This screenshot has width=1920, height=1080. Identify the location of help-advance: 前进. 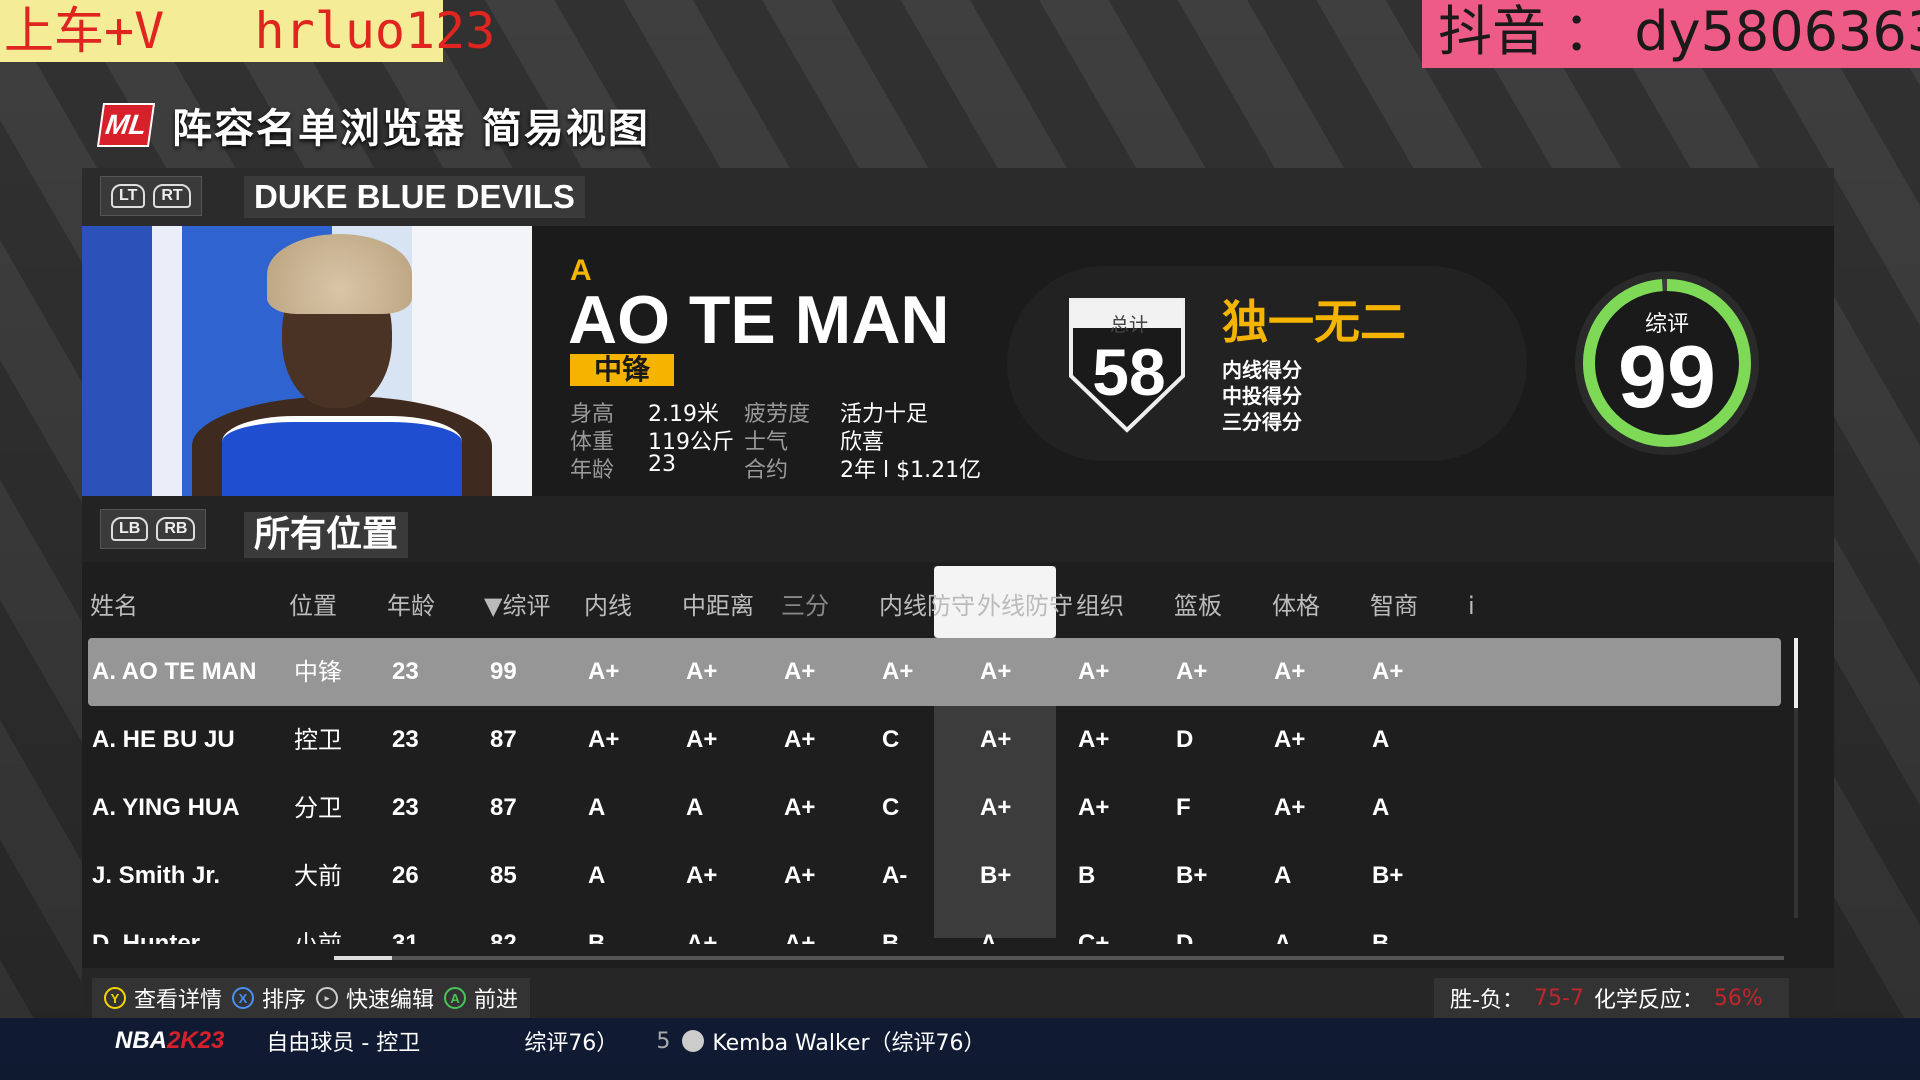
(496, 998).